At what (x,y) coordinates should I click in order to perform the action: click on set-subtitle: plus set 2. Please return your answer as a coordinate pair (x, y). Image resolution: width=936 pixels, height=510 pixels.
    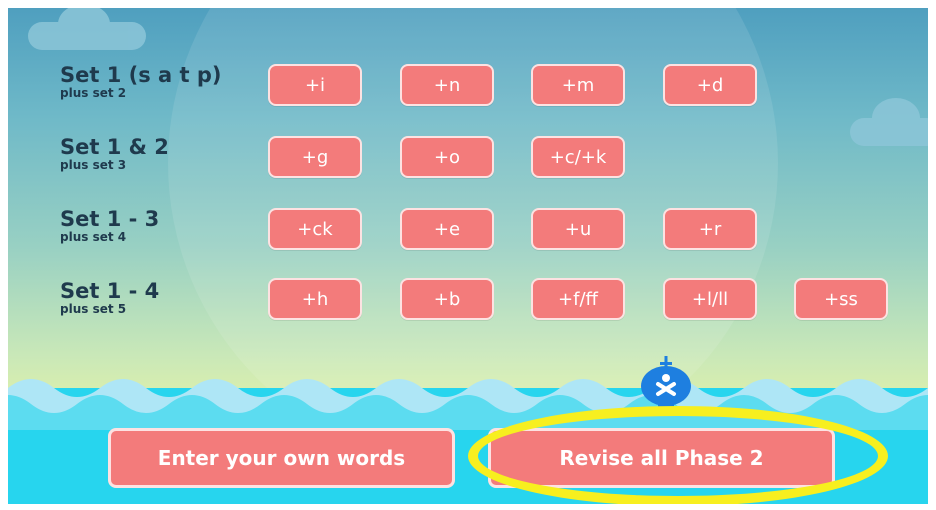
    Looking at the image, I should click on (93, 93).